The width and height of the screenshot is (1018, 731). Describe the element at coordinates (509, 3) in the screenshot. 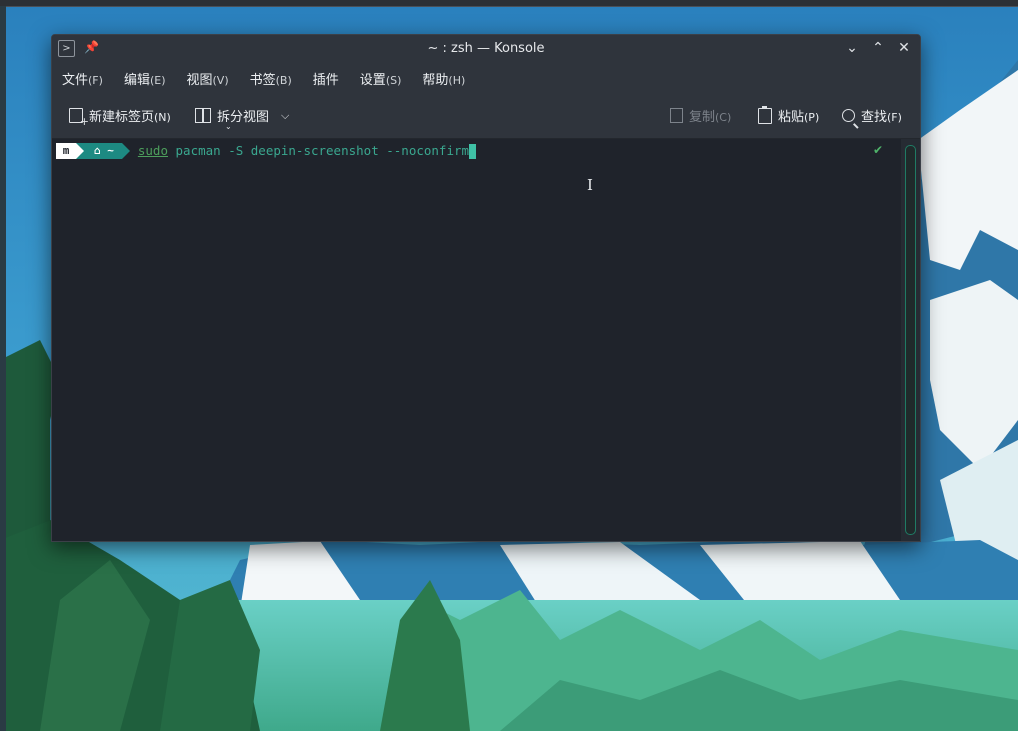

I see `top-panel-edge` at that location.